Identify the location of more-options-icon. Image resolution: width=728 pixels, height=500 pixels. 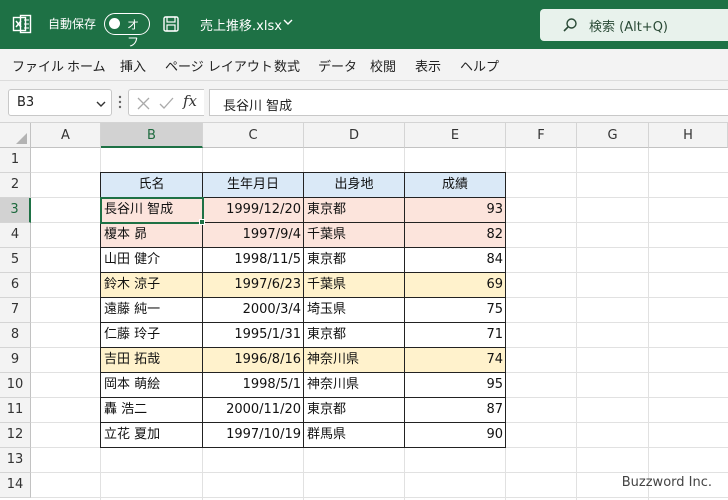
(120, 102).